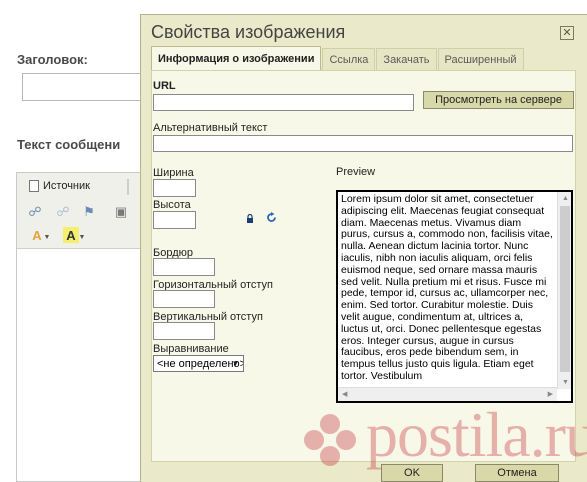 The height and width of the screenshot is (482, 587). Describe the element at coordinates (174, 220) in the screenshot. I see `height-input` at that location.